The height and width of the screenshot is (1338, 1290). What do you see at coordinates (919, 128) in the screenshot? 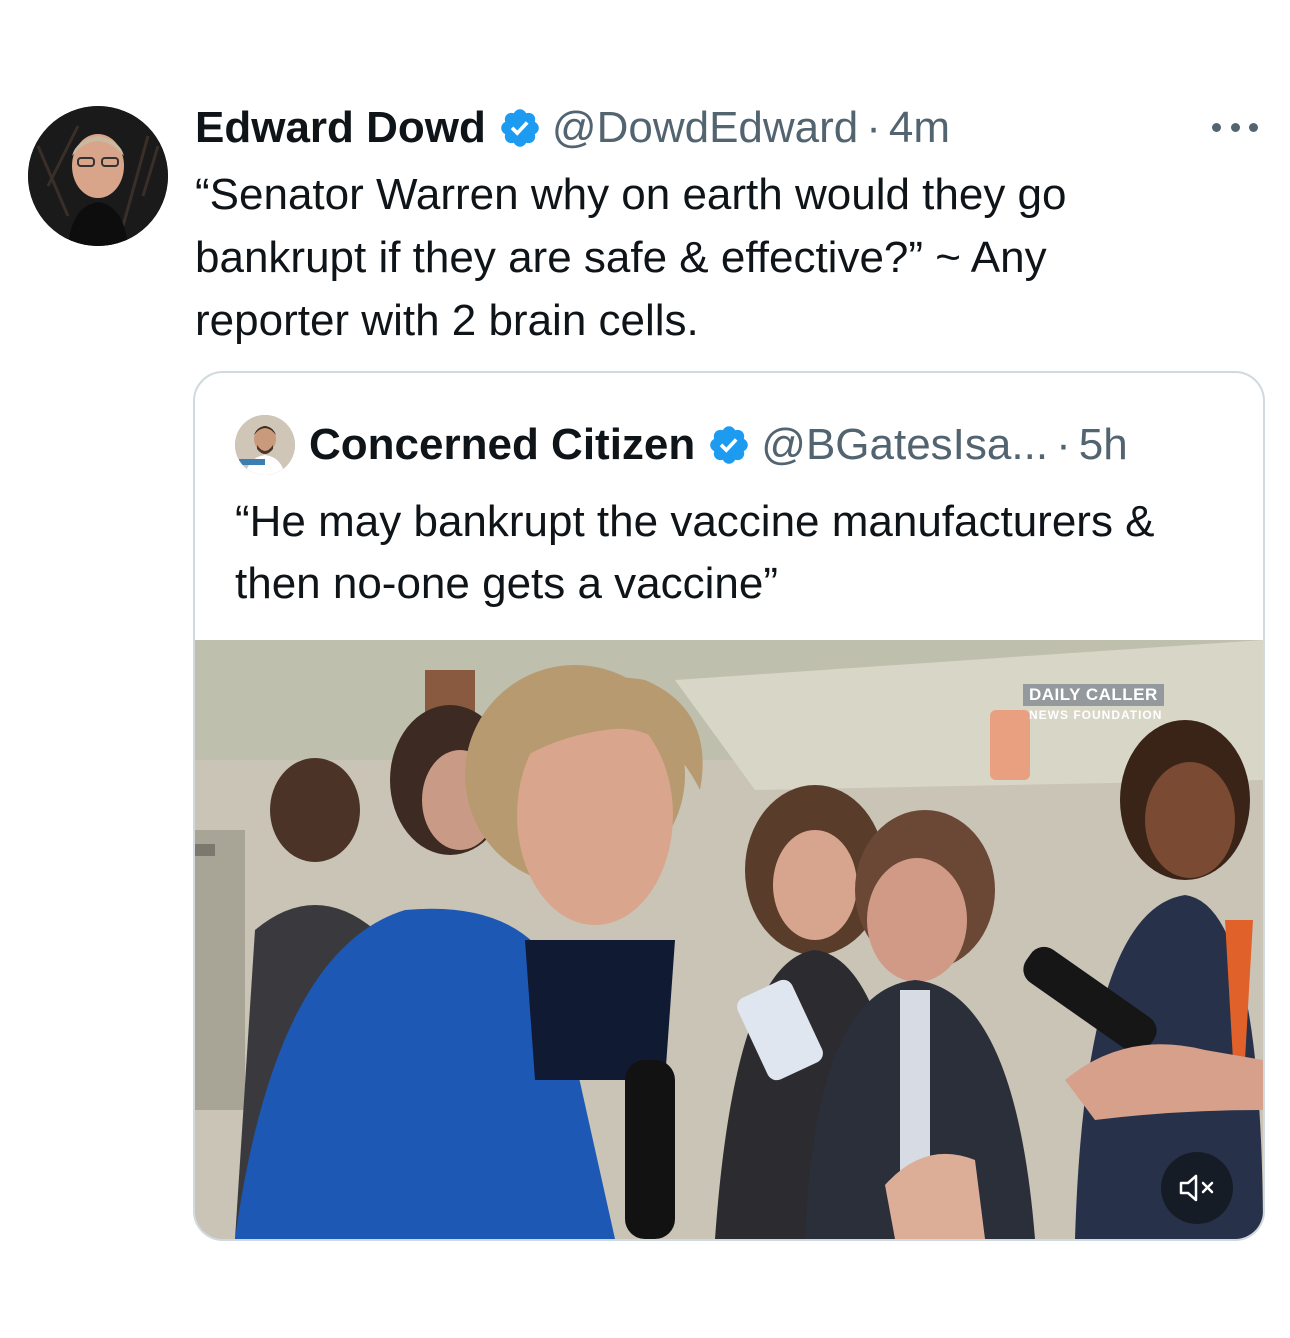
I see `tweet-timestamp: 4m` at bounding box center [919, 128].